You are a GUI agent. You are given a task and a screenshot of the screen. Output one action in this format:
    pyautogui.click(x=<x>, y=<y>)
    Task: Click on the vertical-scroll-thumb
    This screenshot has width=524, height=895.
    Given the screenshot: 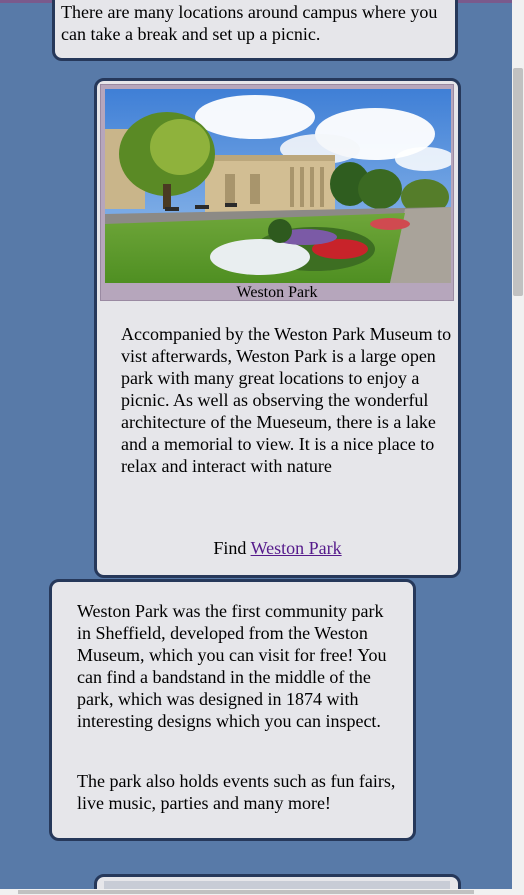 What is the action you would take?
    pyautogui.click(x=518, y=182)
    